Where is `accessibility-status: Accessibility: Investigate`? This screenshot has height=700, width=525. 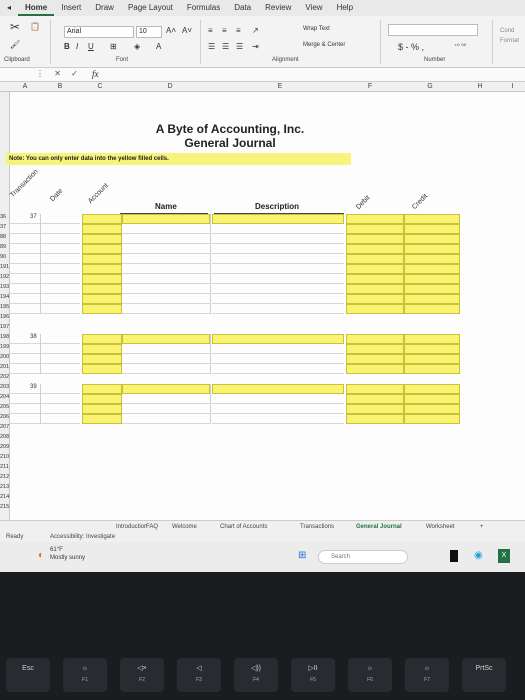 accessibility-status: Accessibility: Investigate is located at coordinates (82, 537).